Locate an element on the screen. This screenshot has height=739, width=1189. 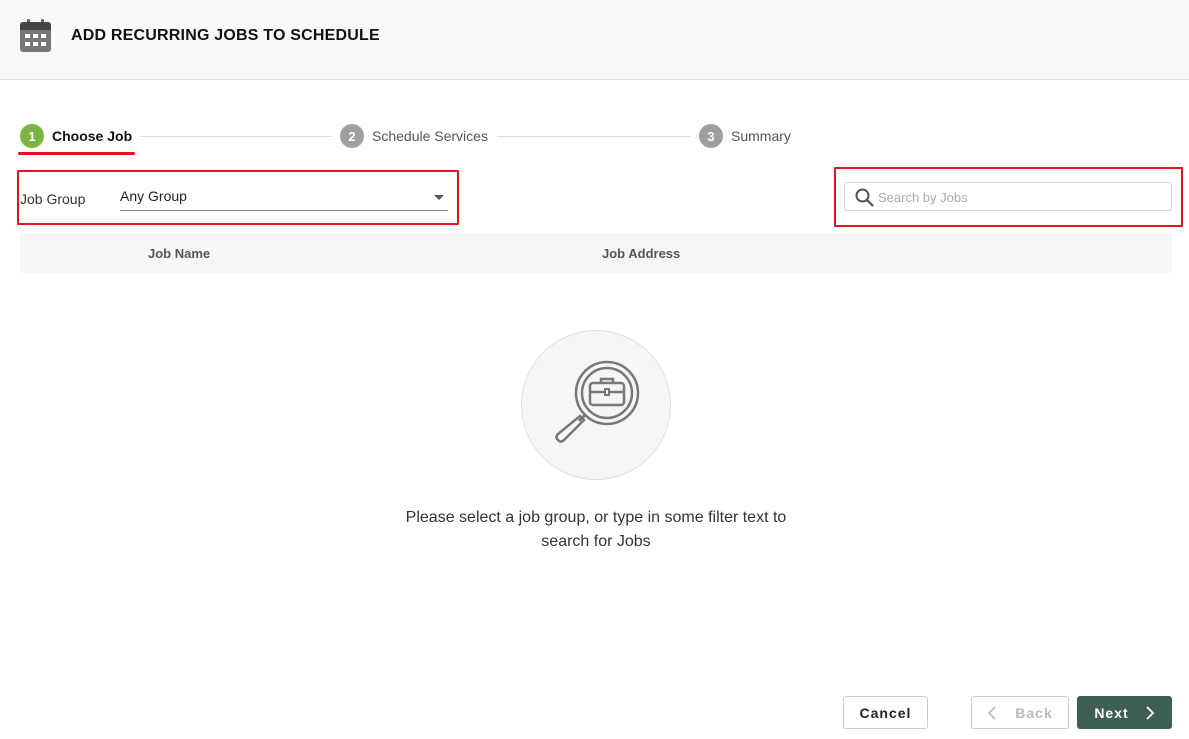
column-header-job-name: Job Name is located at coordinates (179, 253).